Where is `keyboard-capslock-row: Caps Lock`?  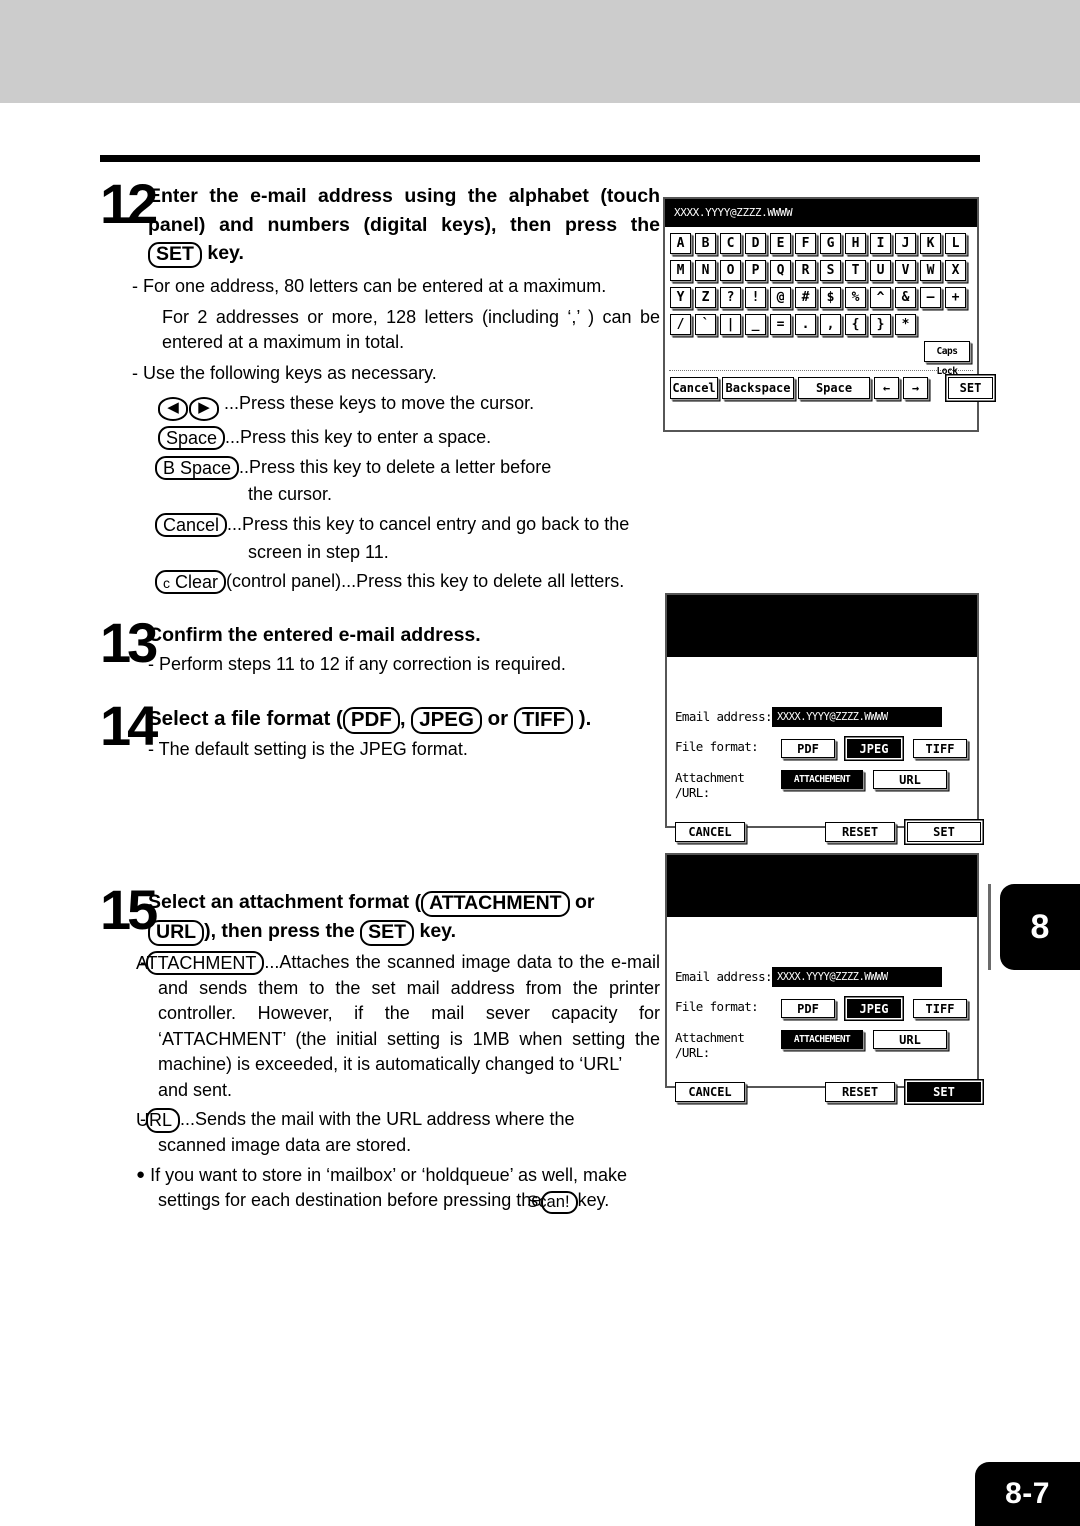
keyboard-capslock-row: Caps Lock is located at coordinates (823, 359).